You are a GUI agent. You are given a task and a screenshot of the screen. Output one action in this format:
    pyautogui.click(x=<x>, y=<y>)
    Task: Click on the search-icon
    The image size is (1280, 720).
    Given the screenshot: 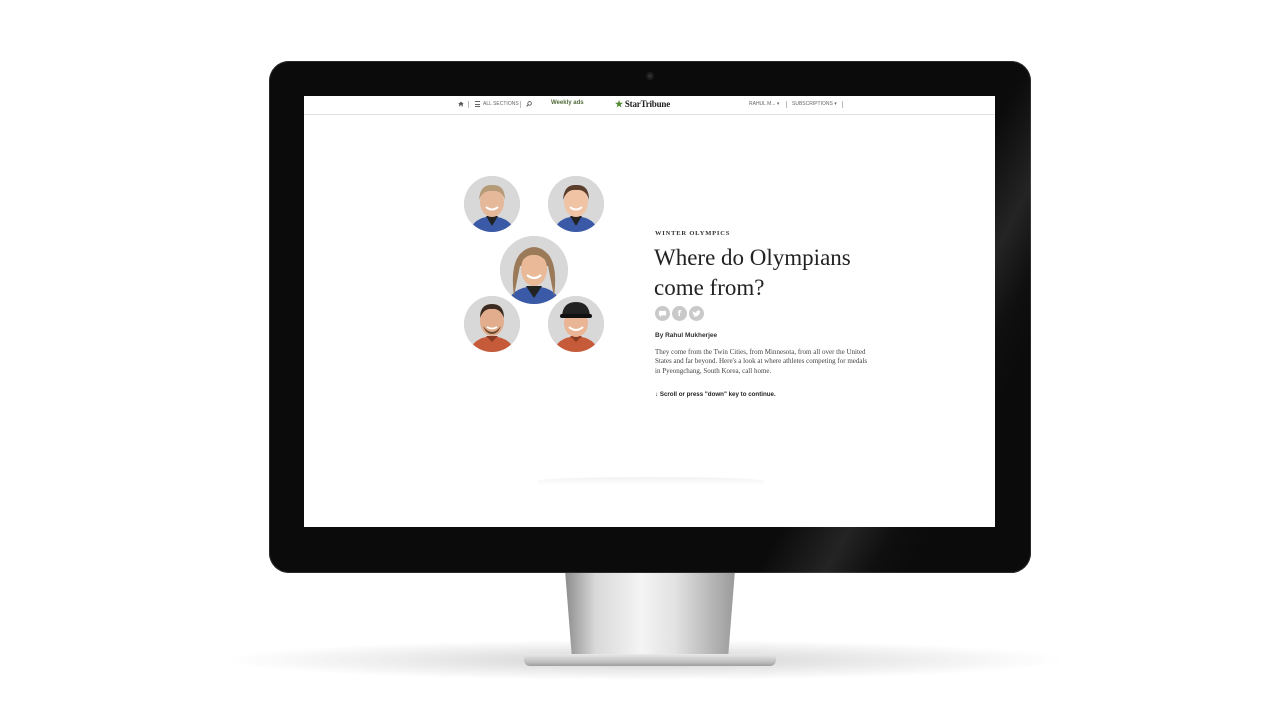 What is the action you would take?
    pyautogui.click(x=529, y=104)
    